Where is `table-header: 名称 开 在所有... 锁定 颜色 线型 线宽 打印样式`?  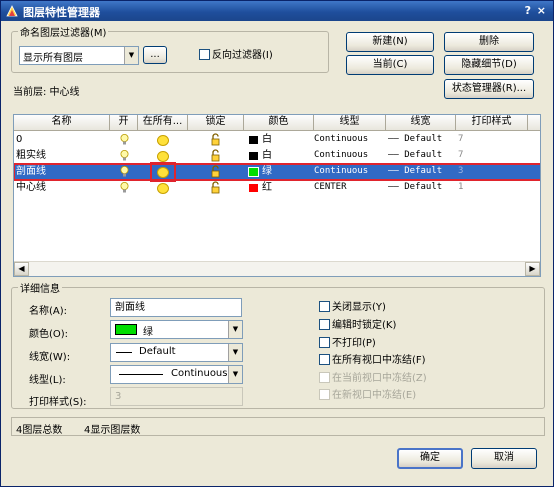 table-header: 名称 开 在所有... 锁定 颜色 线型 线宽 打印样式 is located at coordinates (277, 123).